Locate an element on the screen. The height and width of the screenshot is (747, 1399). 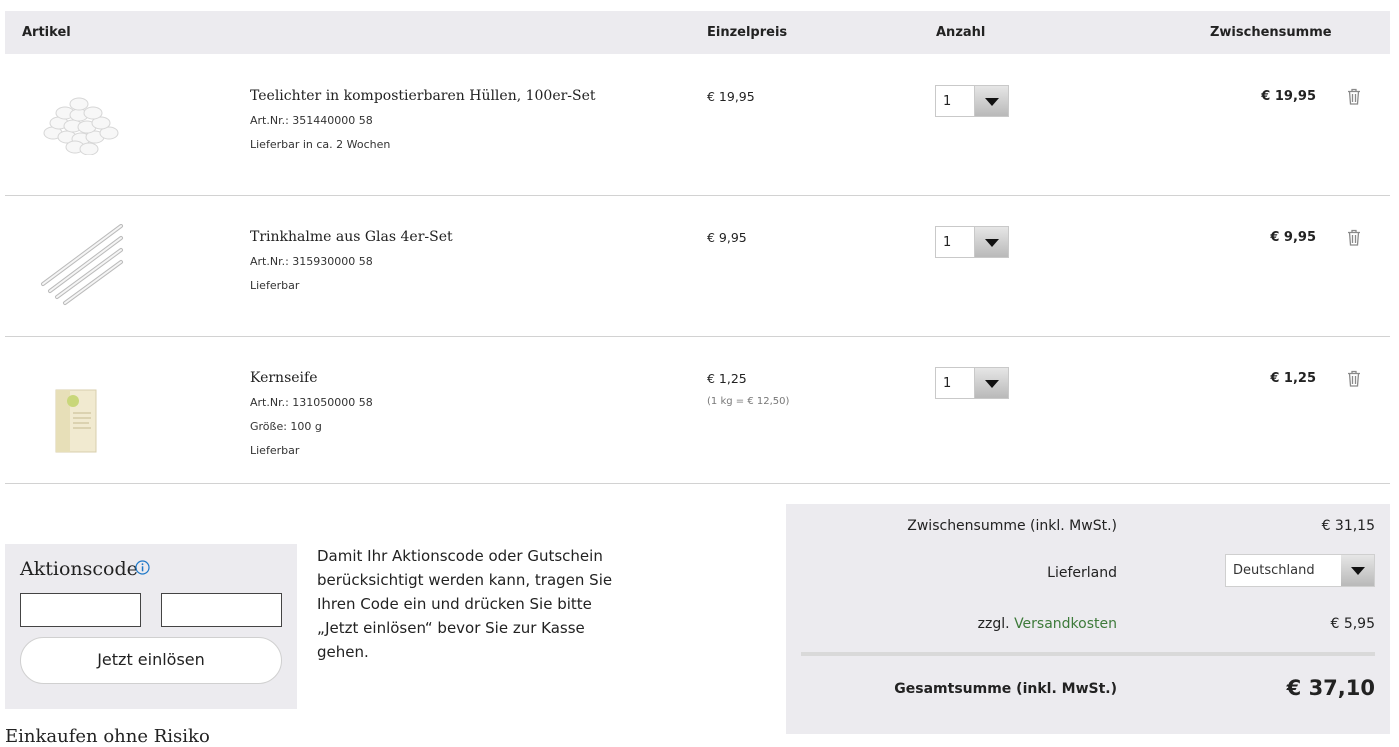
product-image-trinkhalme is located at coordinates (80, 266).